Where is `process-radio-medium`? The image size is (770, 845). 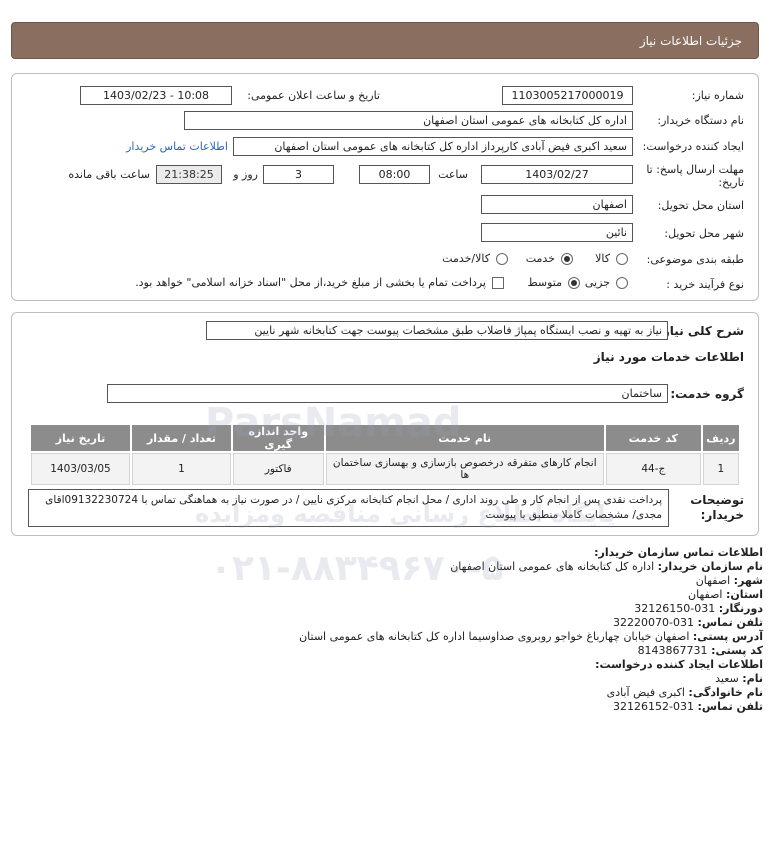 process-radio-medium is located at coordinates (574, 283).